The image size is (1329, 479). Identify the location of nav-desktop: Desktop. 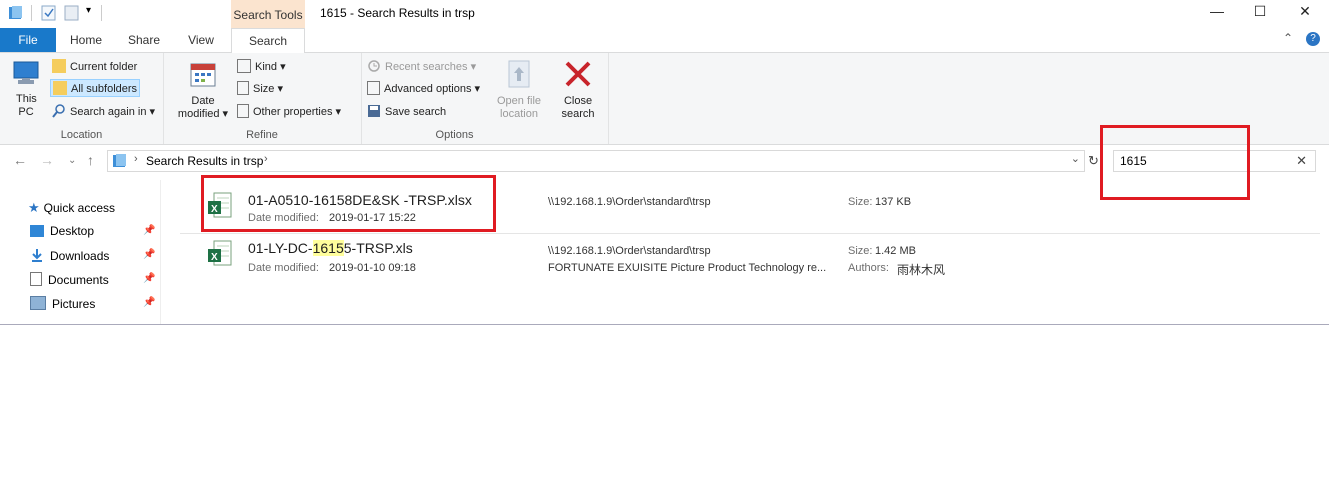
(62, 231).